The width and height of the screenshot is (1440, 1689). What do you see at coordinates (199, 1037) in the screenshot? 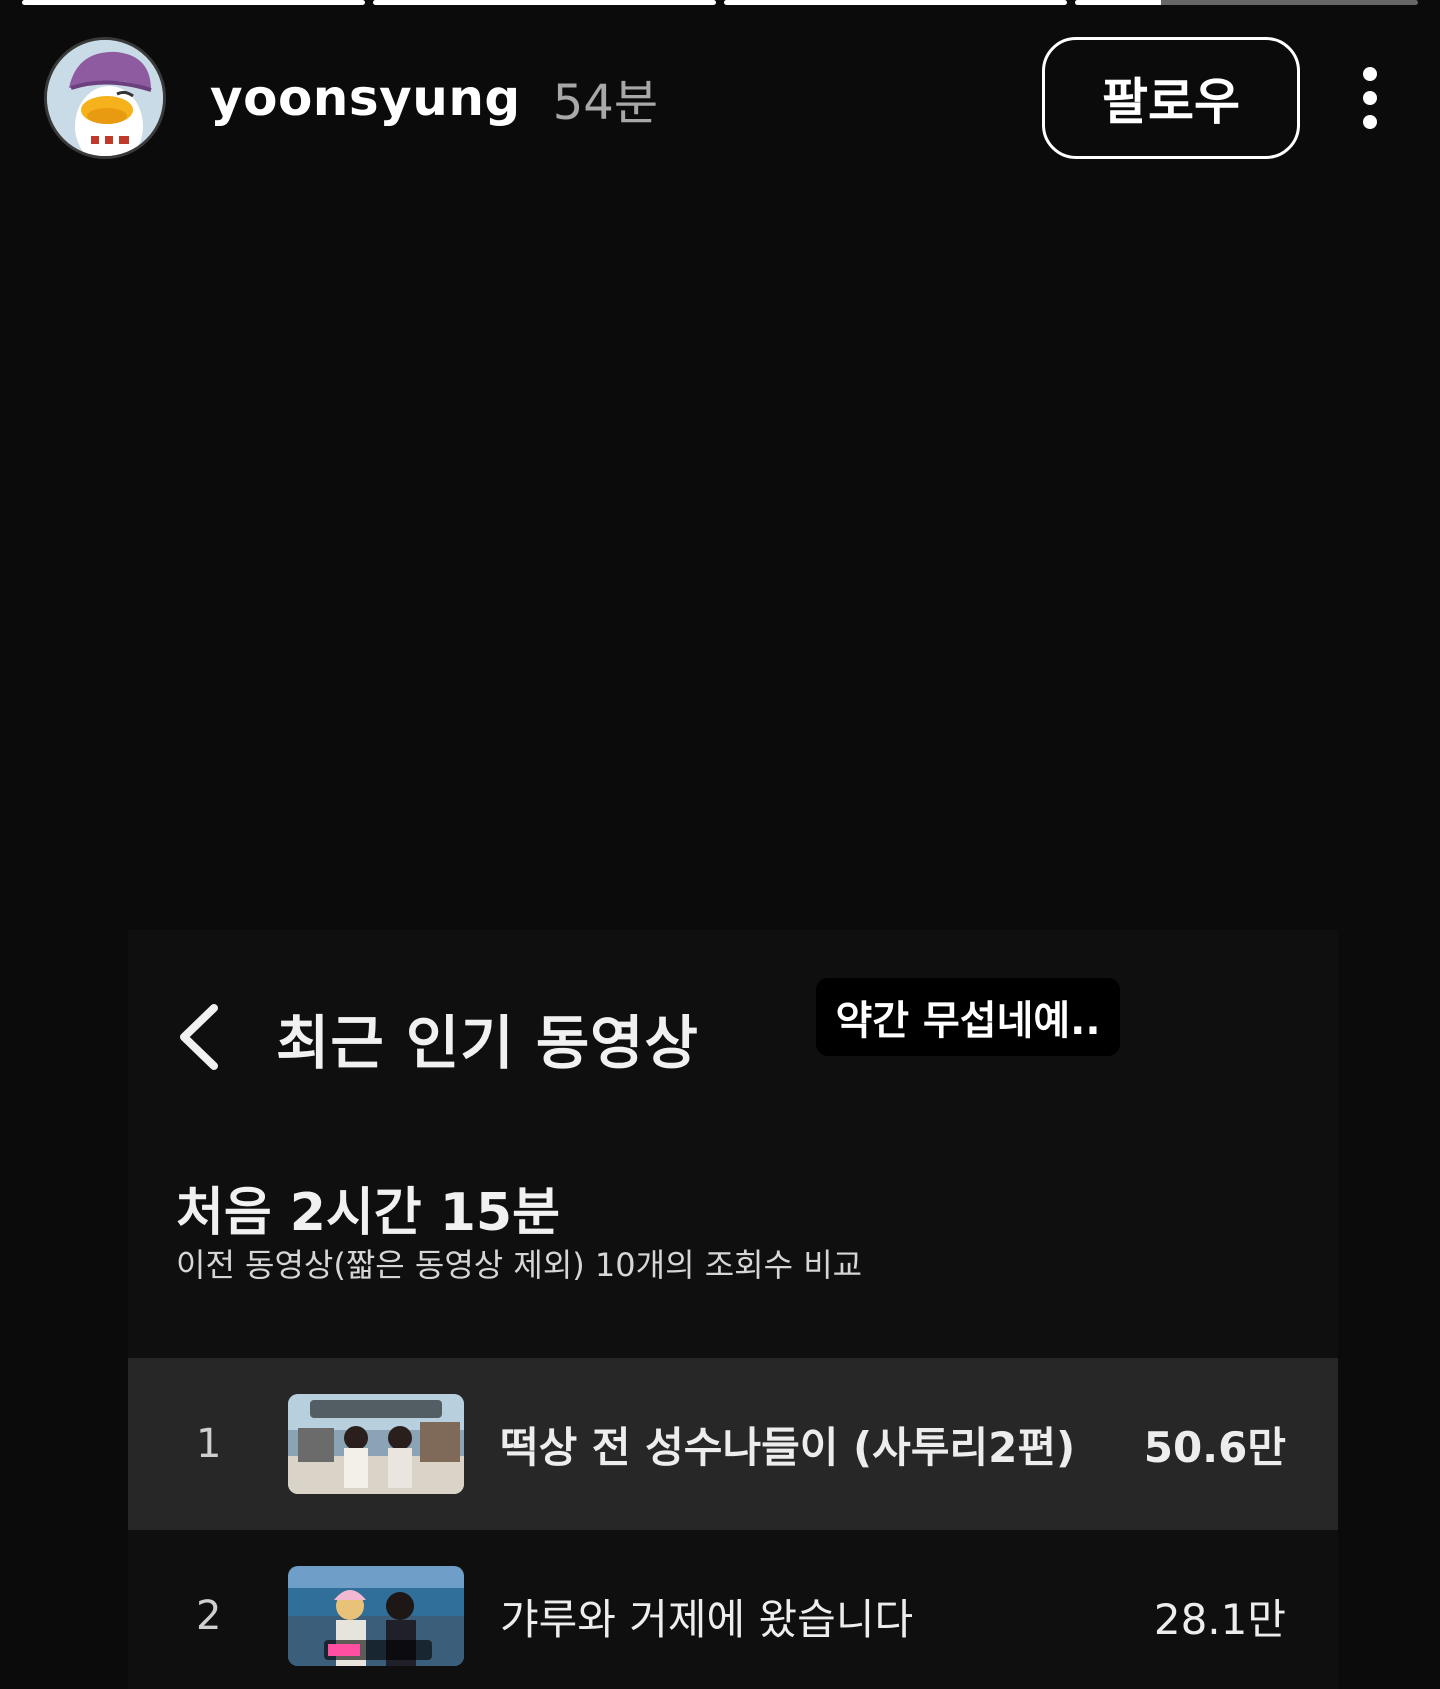
I see `chevron-left-icon` at bounding box center [199, 1037].